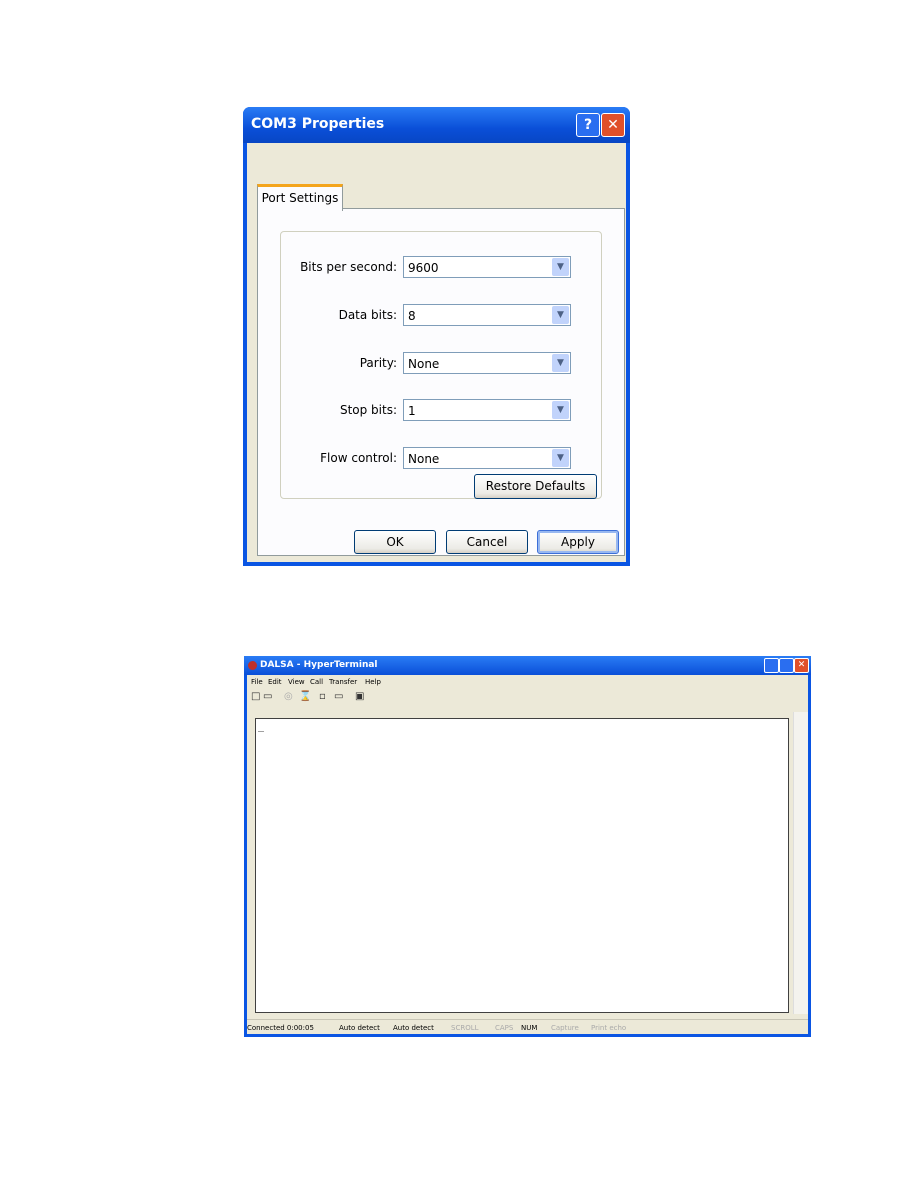  What do you see at coordinates (359, 696) in the screenshot?
I see `properties-icon: ▣` at bounding box center [359, 696].